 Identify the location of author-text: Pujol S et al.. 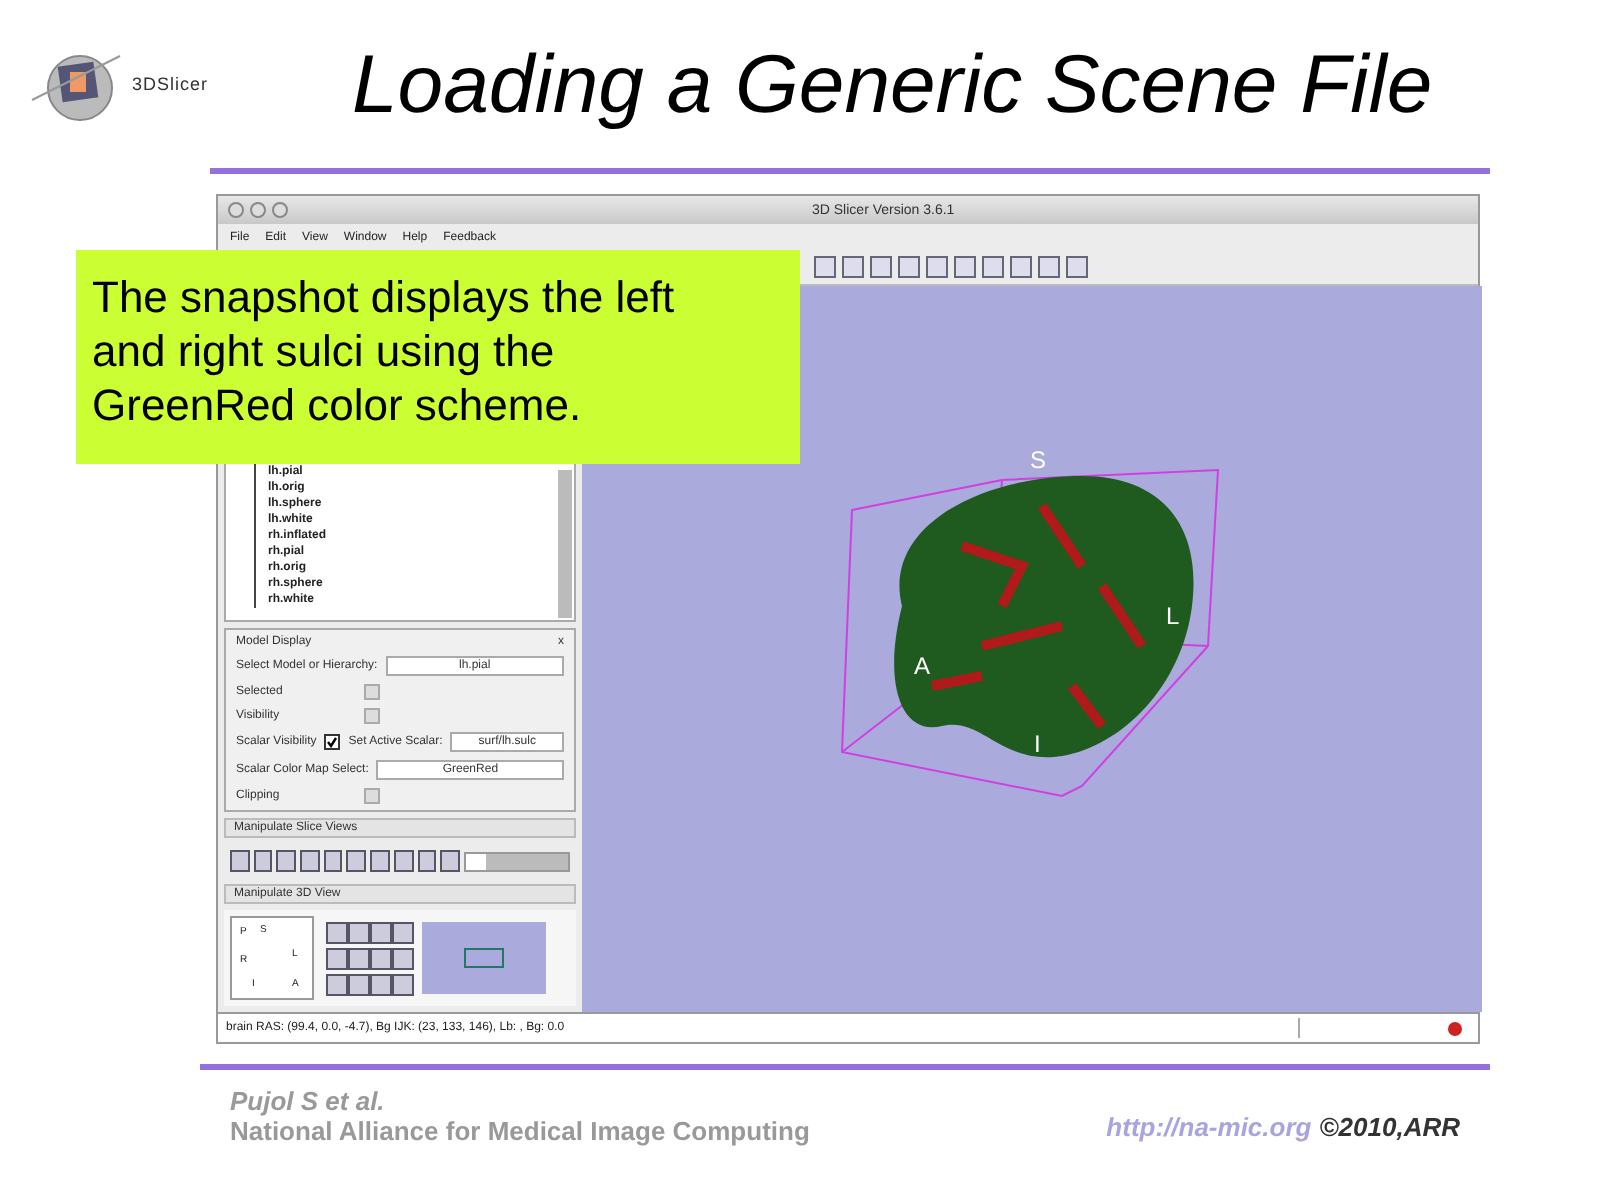
(308, 1101).